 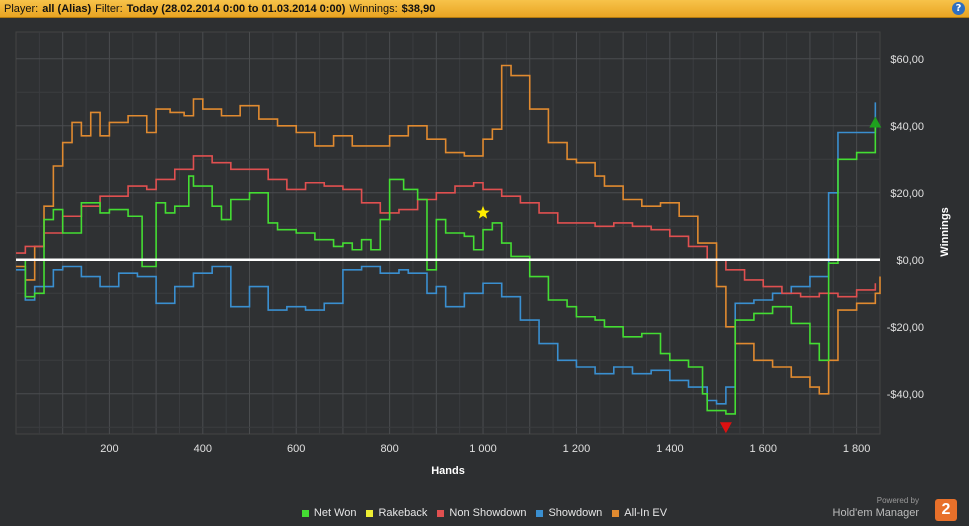 I want to click on x-tick-label: 1 200, so click(x=577, y=449).